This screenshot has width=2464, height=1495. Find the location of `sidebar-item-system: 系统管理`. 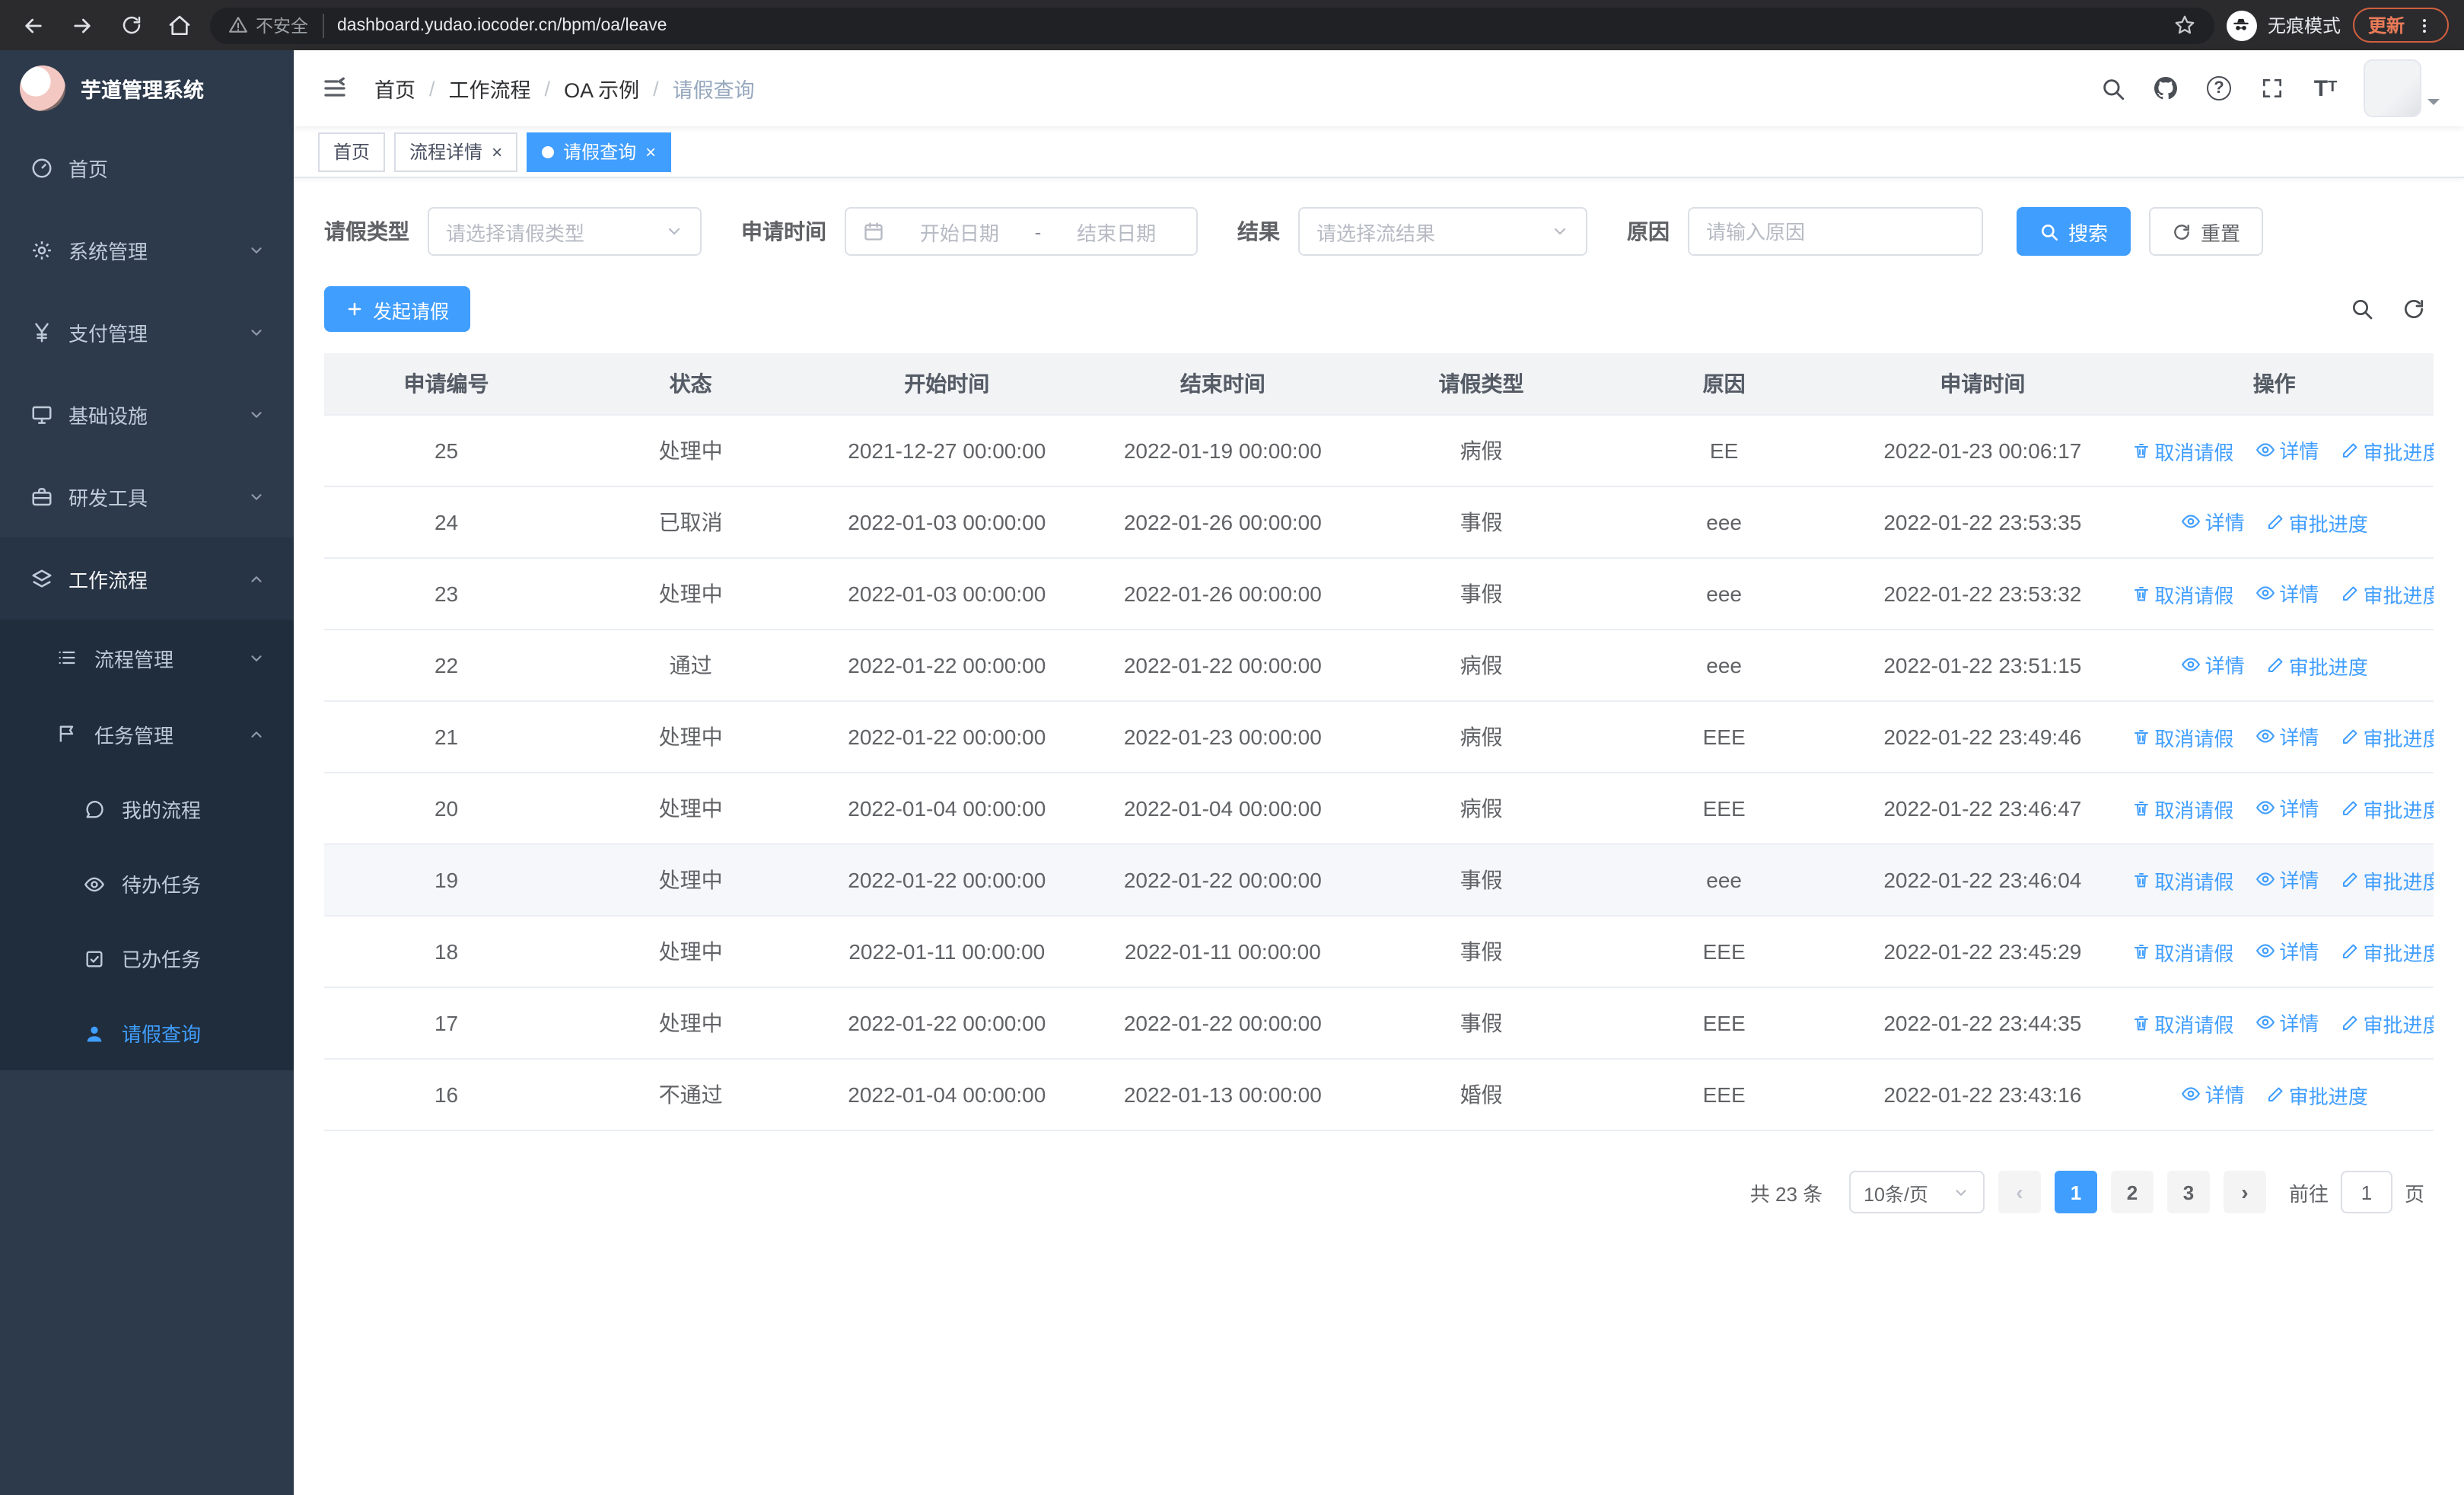

sidebar-item-system: 系统管理 is located at coordinates (147, 250).